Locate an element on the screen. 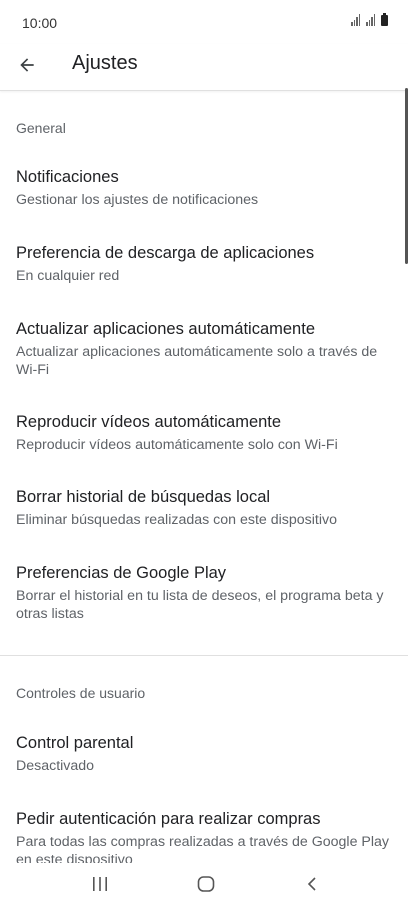 The height and width of the screenshot is (906, 408). recent-apps-button is located at coordinates (100, 884).